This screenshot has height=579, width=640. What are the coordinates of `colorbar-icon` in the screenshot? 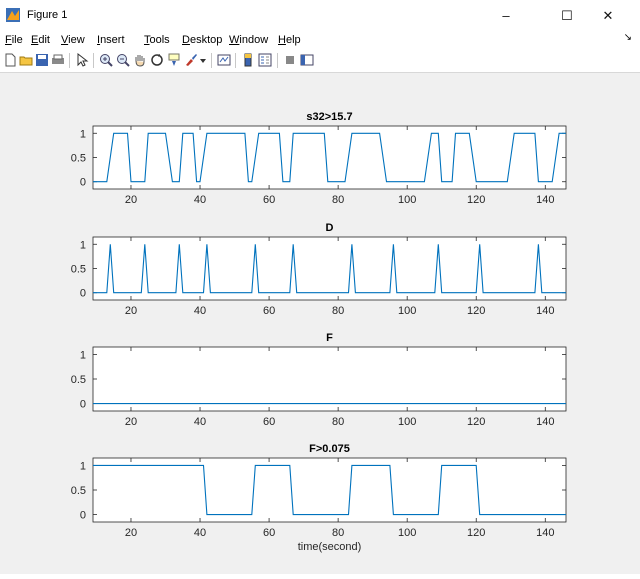 It's located at (248, 60).